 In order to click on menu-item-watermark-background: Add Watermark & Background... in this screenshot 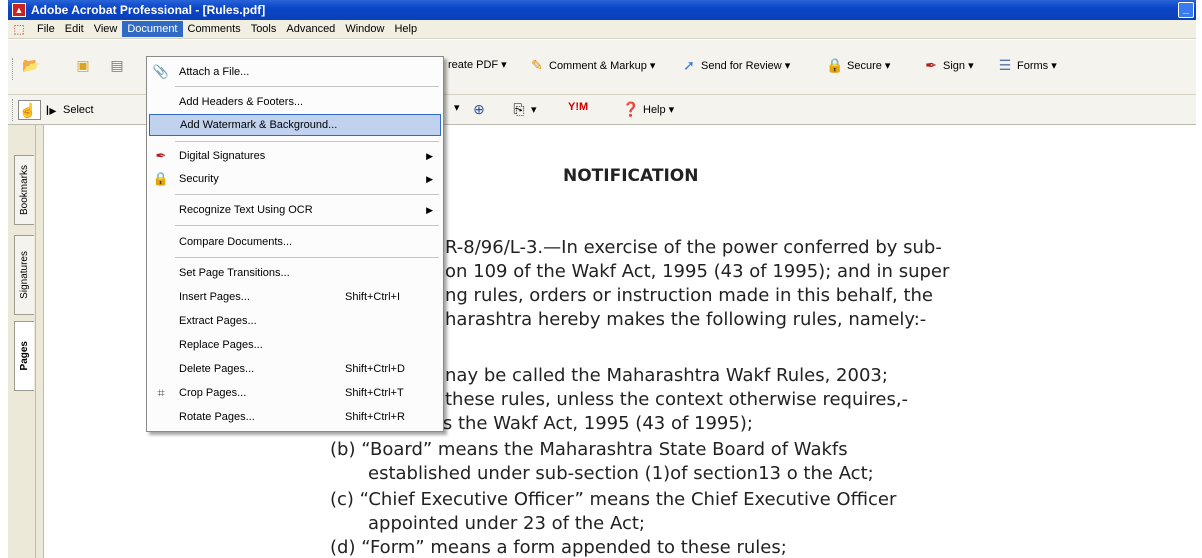, I will do `click(295, 125)`.